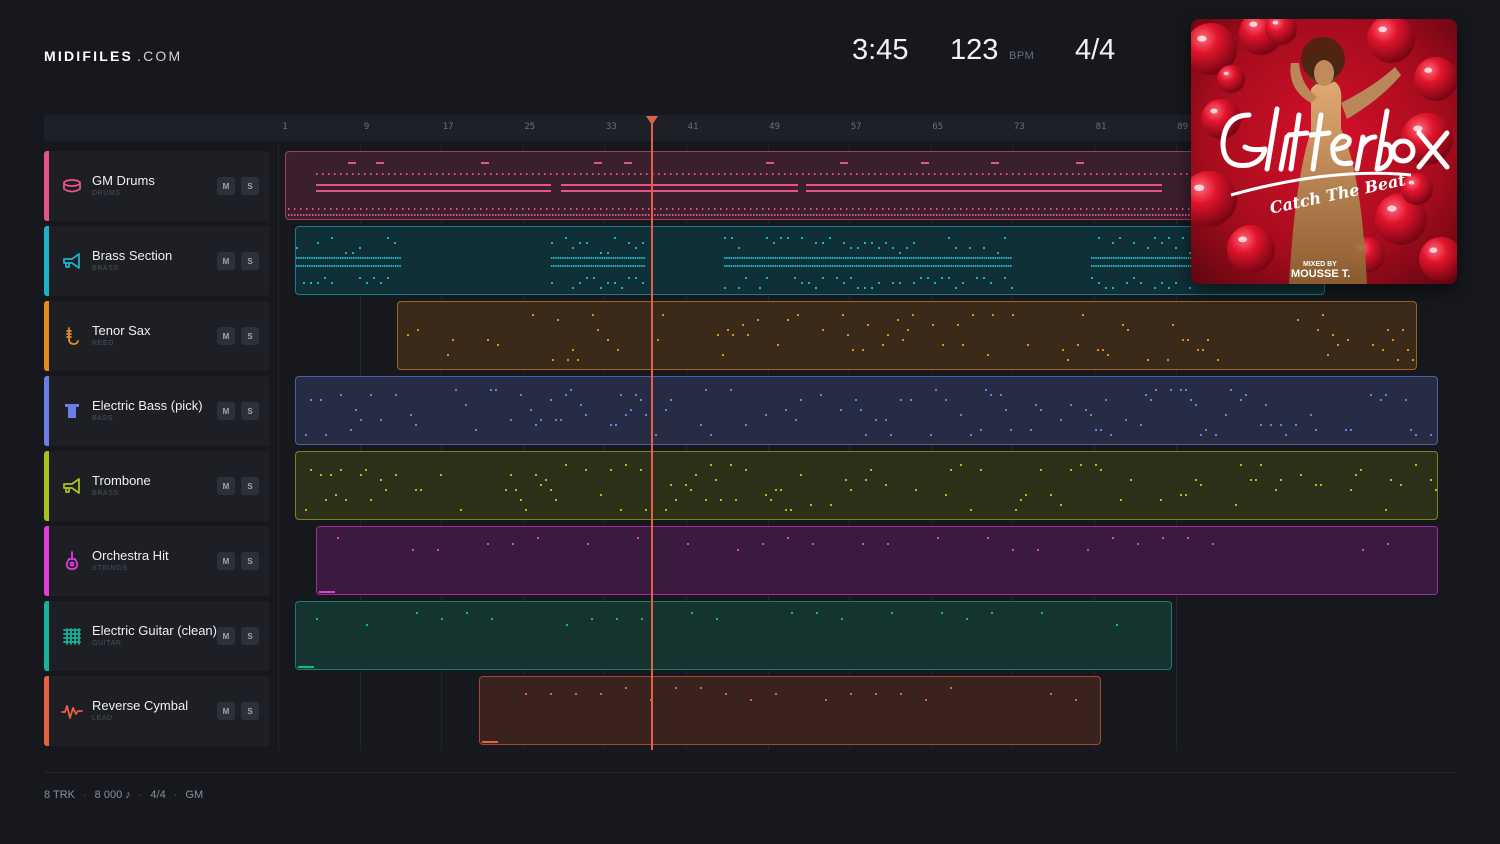 This screenshot has height=844, width=1500. Describe the element at coordinates (107, 643) in the screenshot. I see `track-category: GUITAR` at that location.